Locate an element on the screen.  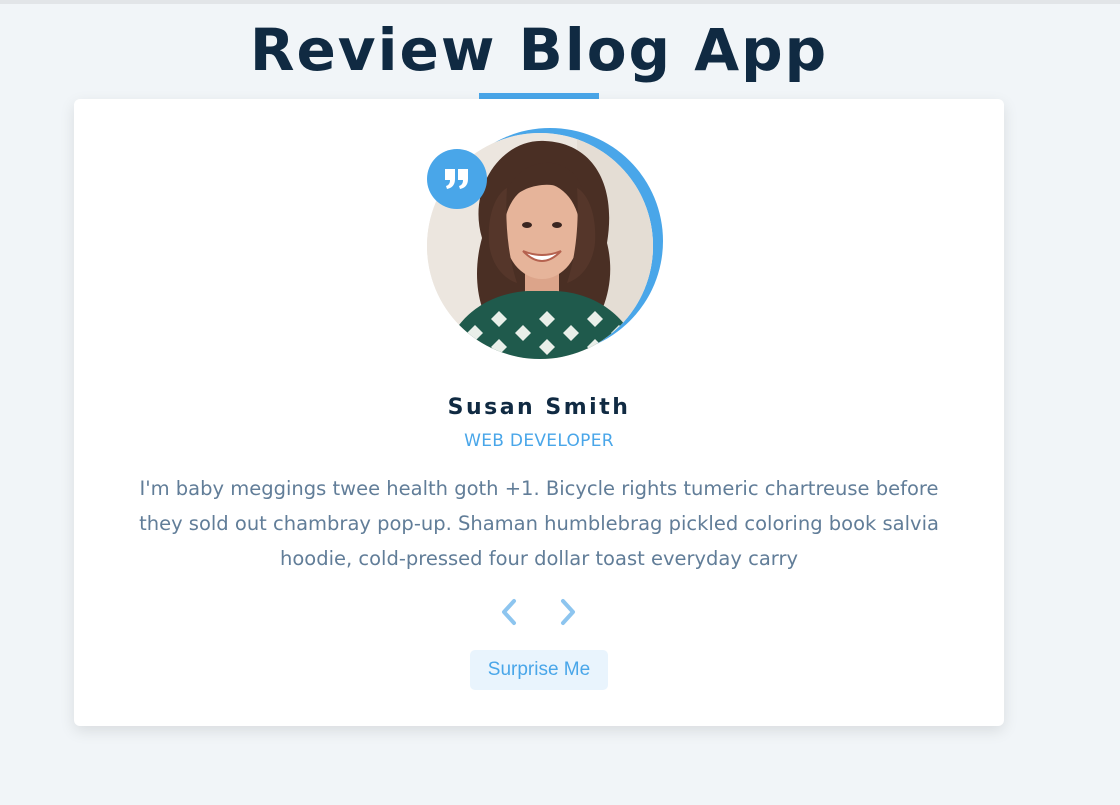
quote-icon is located at coordinates (456, 179).